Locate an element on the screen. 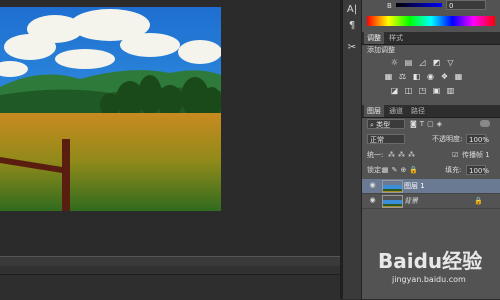 Image resolution: width=500 pixels, height=300 pixels. paragraph-panel-icon: ¶ is located at coordinates (352, 26).